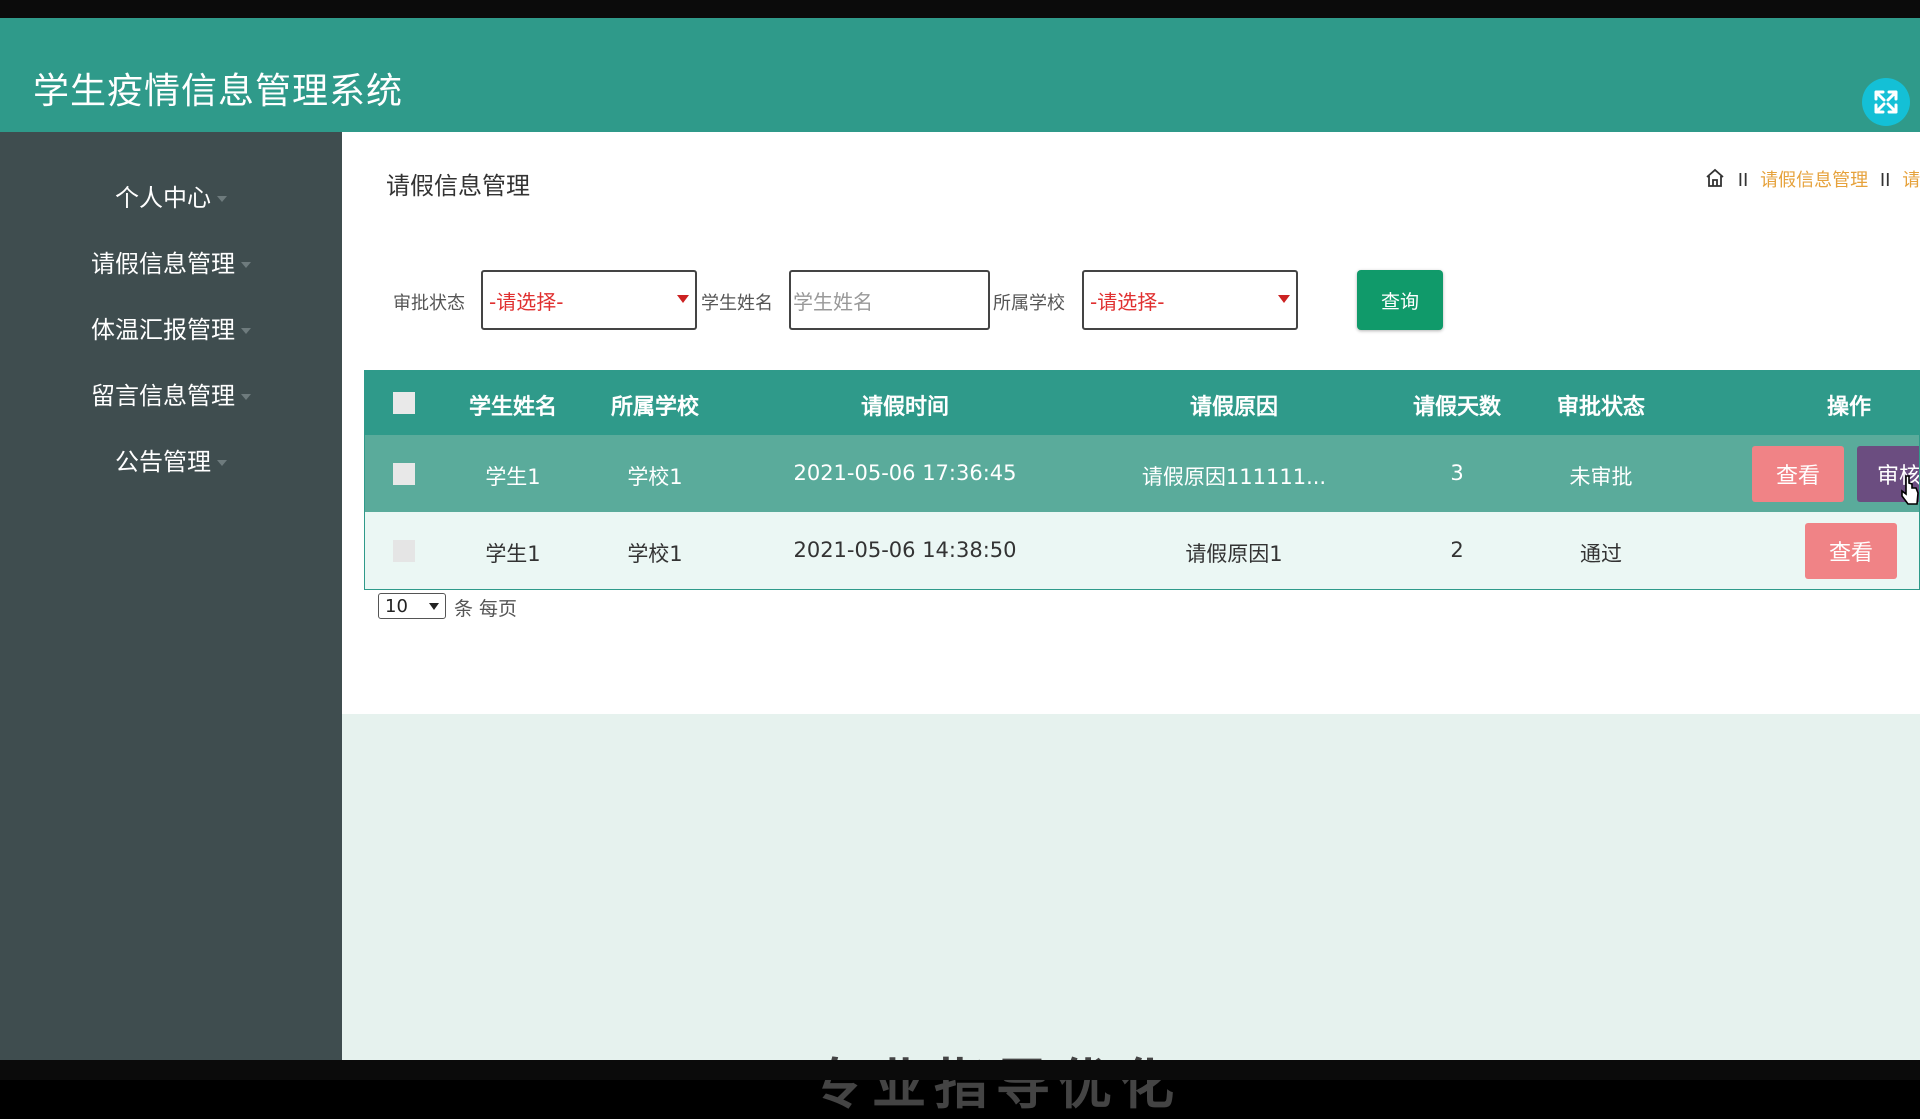 The height and width of the screenshot is (1119, 1920). Describe the element at coordinates (526, 301) in the screenshot. I see `status-select-value: -请选择-` at that location.